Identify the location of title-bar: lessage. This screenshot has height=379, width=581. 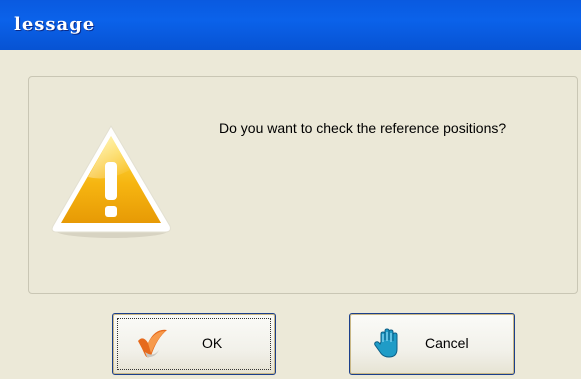
(290, 25).